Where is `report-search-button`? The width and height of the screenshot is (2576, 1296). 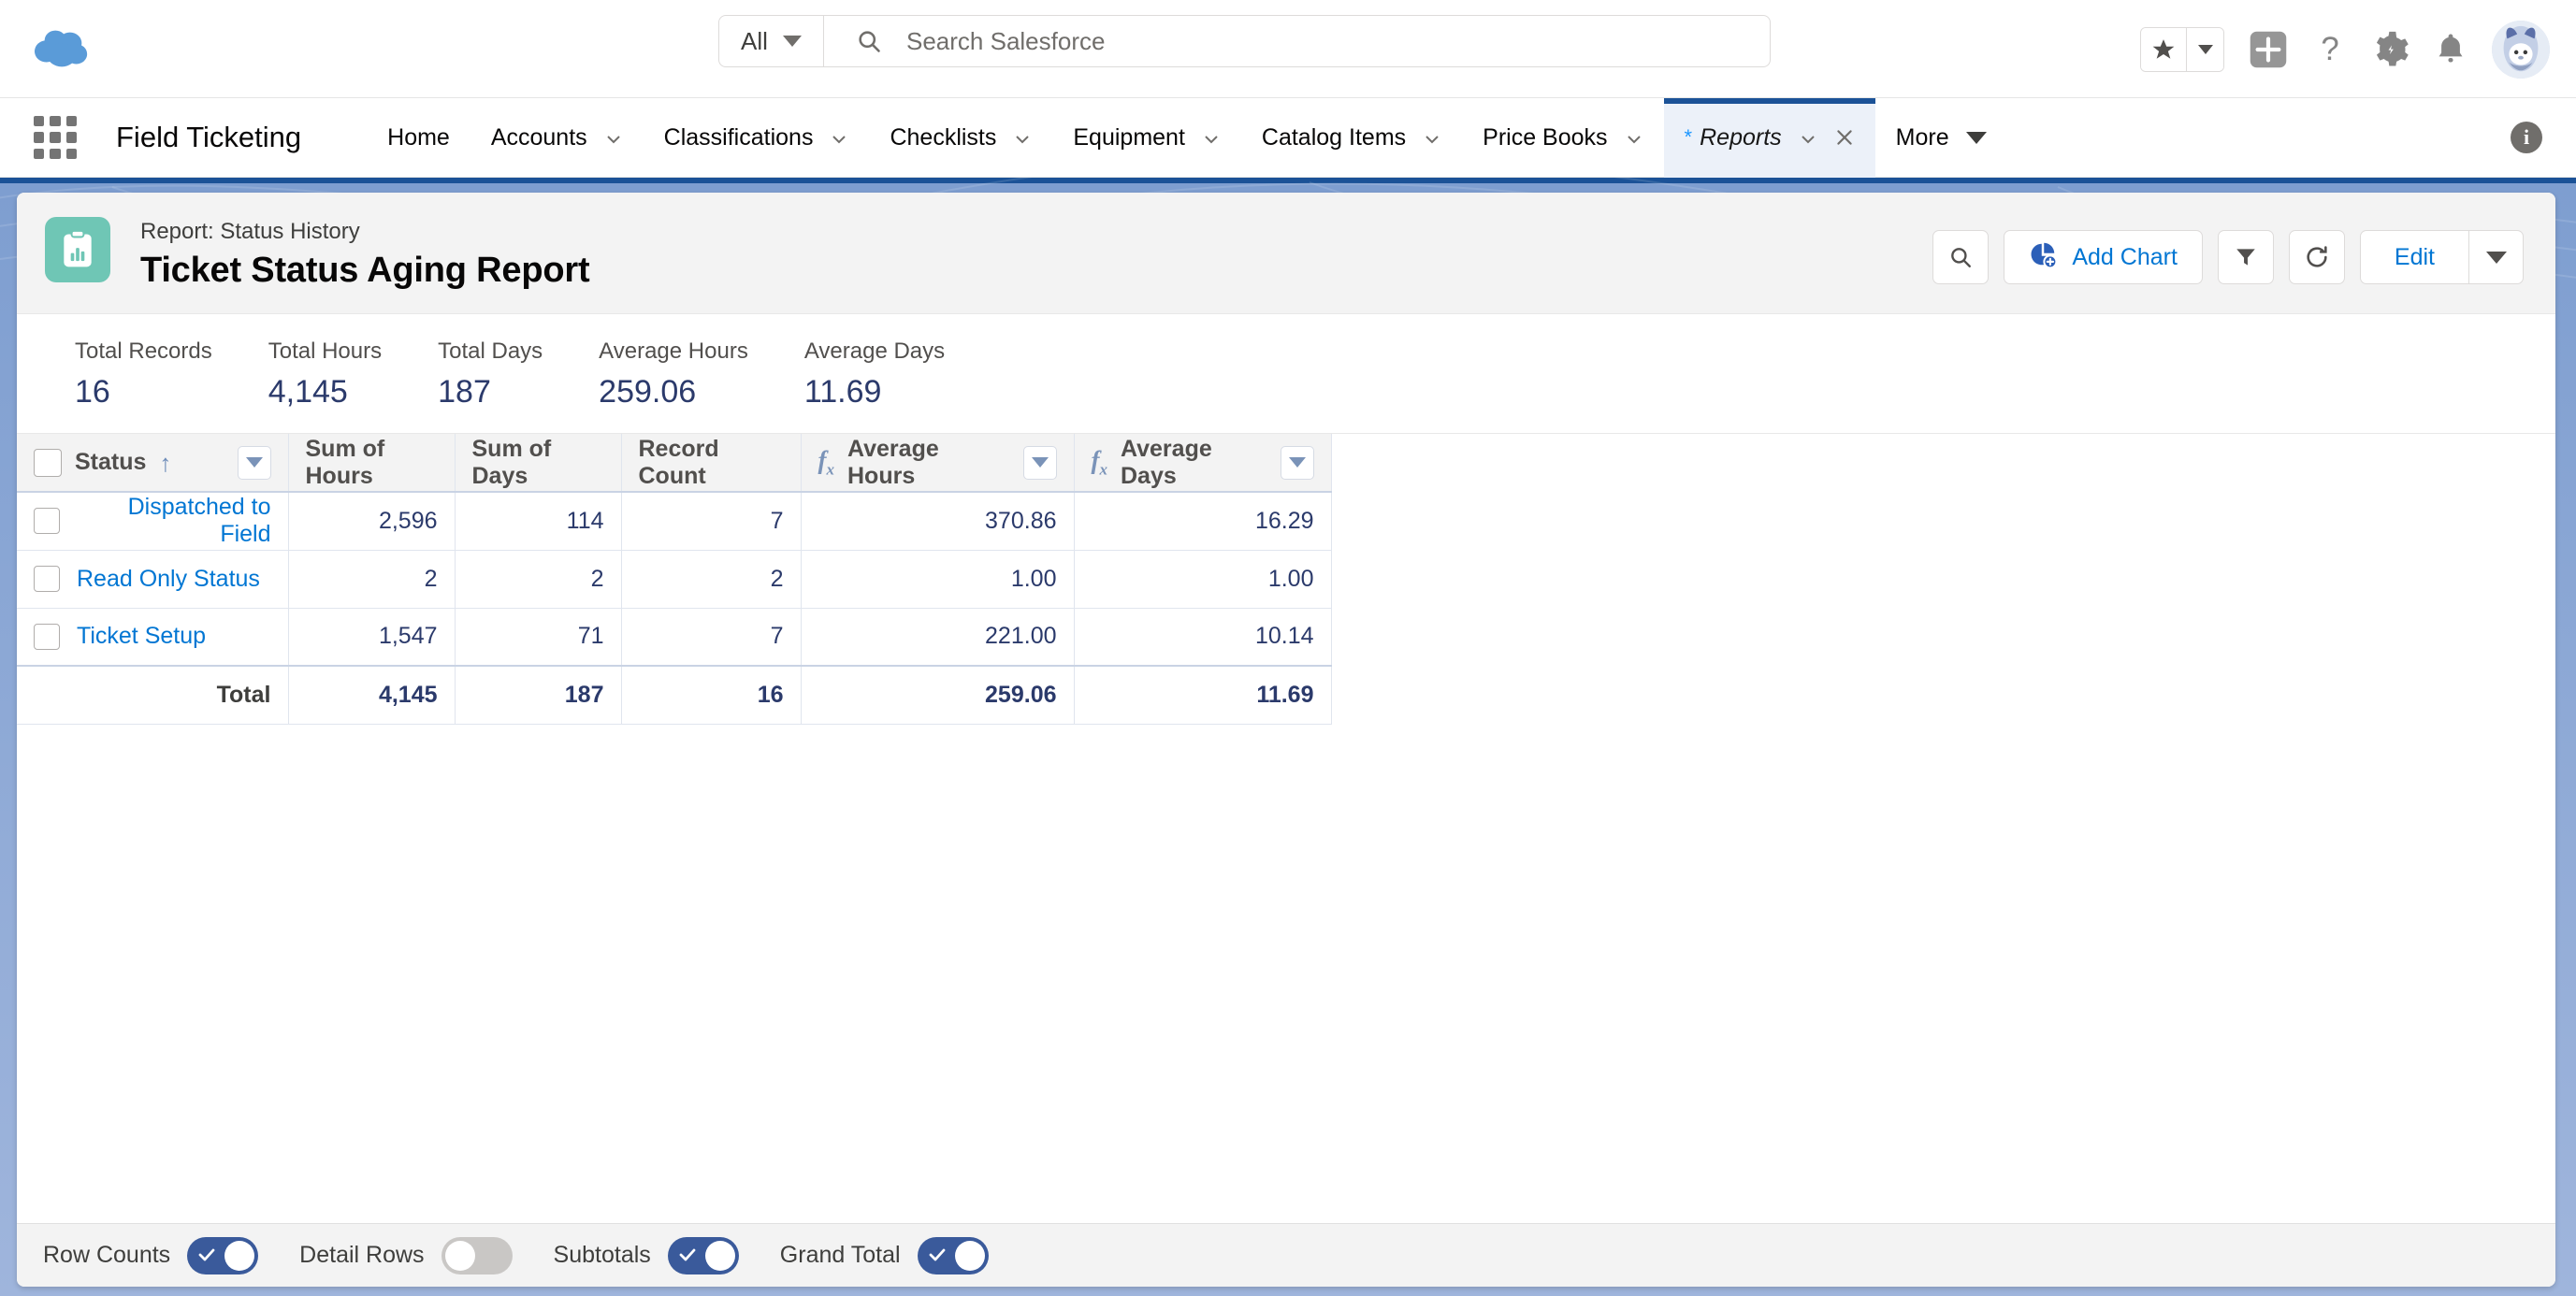
report-search-button is located at coordinates (1961, 257).